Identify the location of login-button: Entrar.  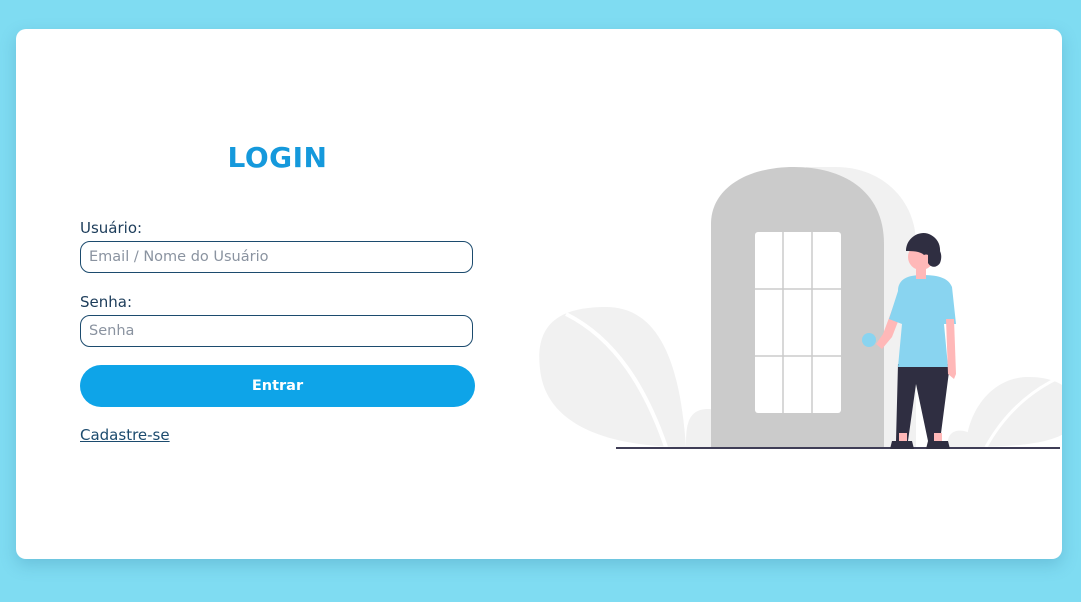
(277, 386).